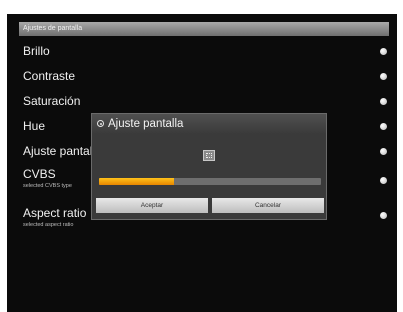 This screenshot has height=312, width=403. What do you see at coordinates (209, 124) in the screenshot?
I see `dialog-title-bar: Ajuste pantalla` at bounding box center [209, 124].